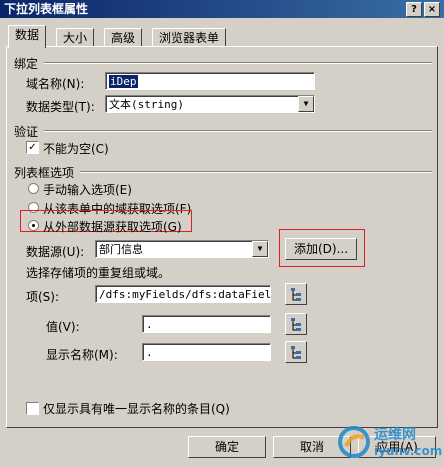 The width and height of the screenshot is (444, 467). What do you see at coordinates (63, 327) in the screenshot?
I see `value-label: 值(V):` at bounding box center [63, 327].